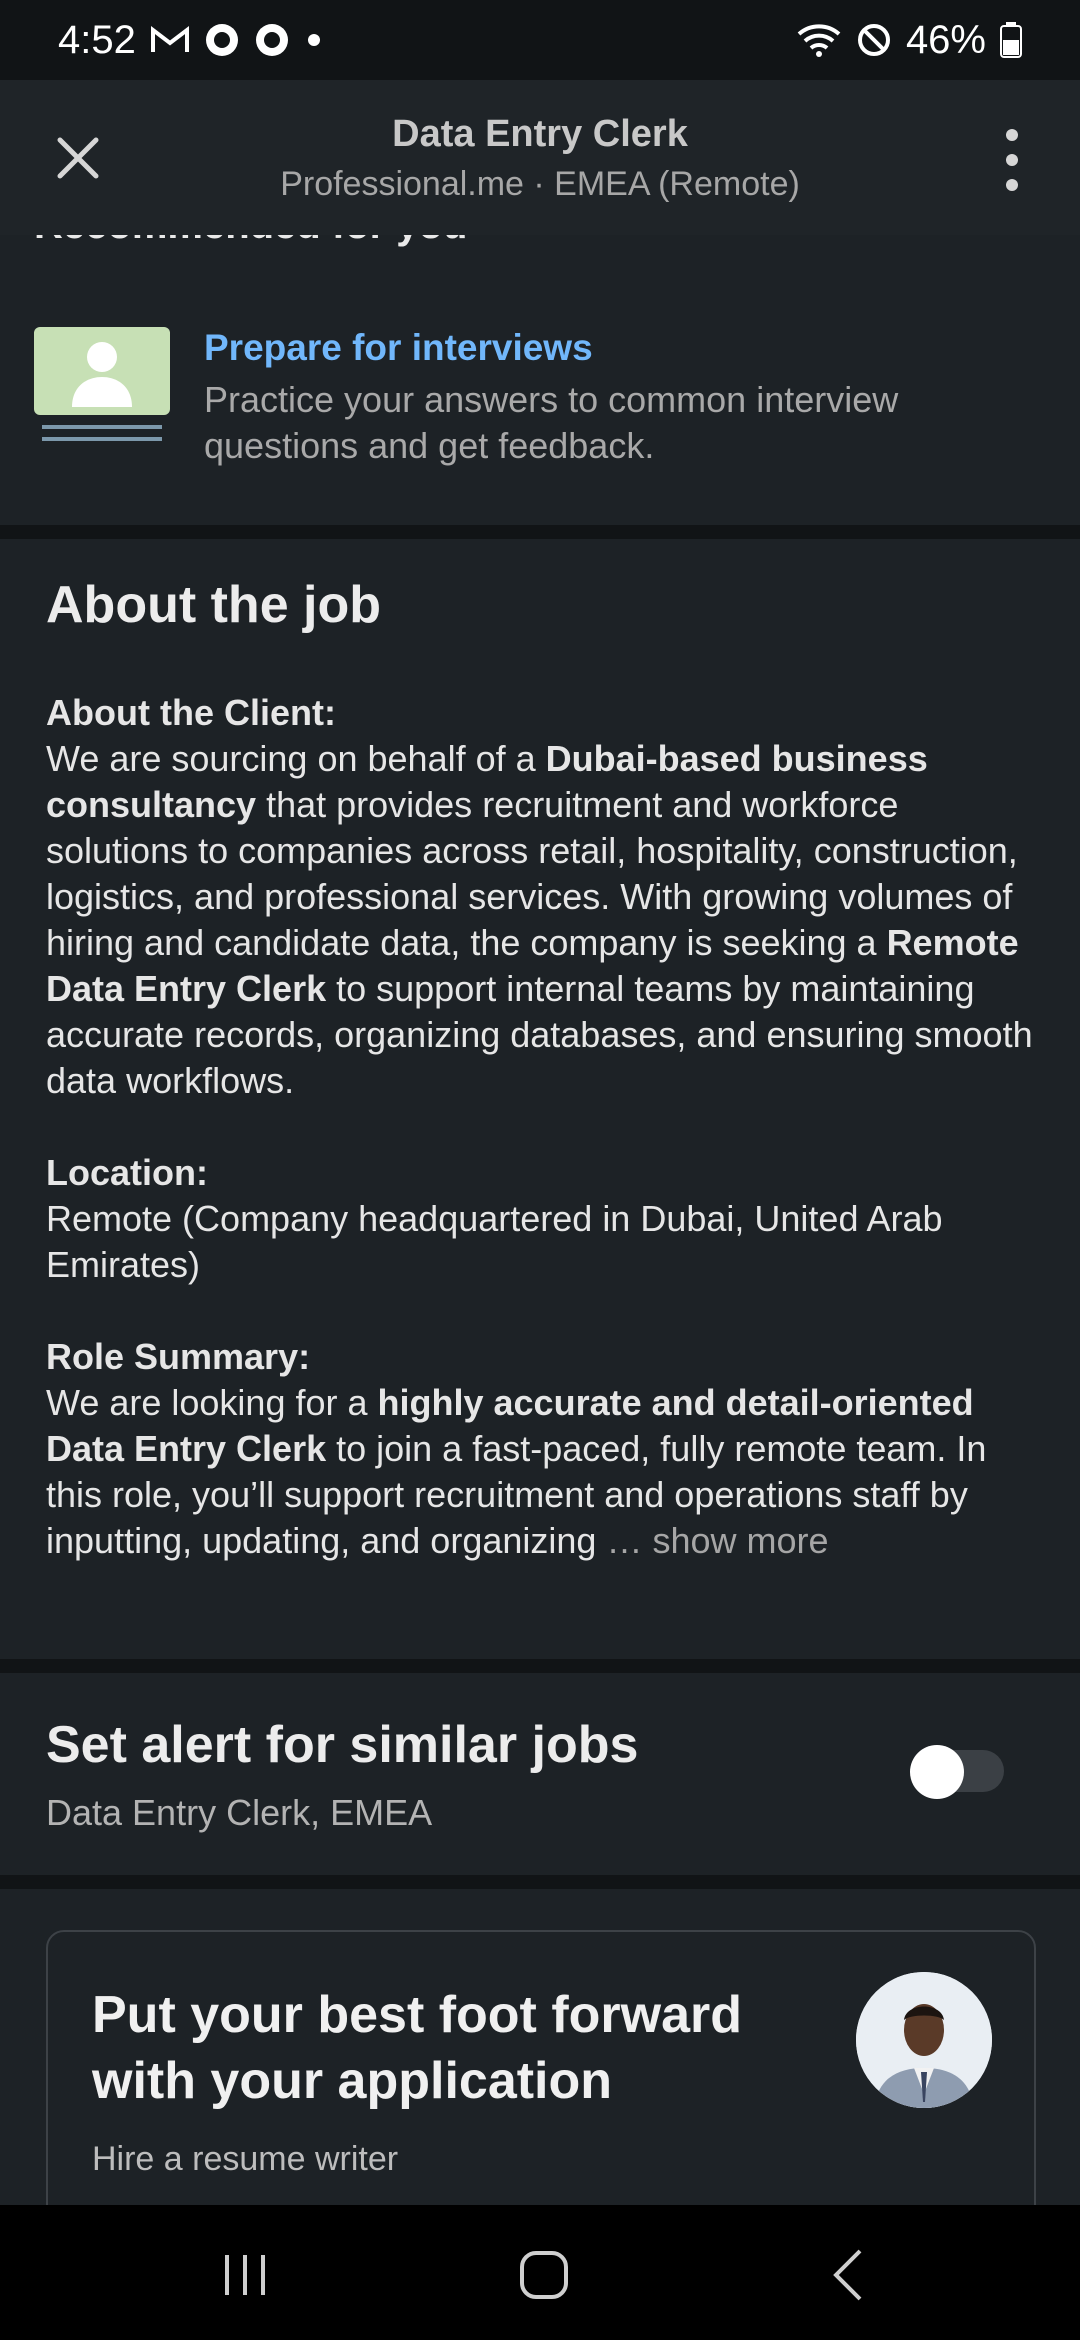 This screenshot has width=1080, height=2340. Describe the element at coordinates (1011, 40) in the screenshot. I see `battery-icon` at that location.